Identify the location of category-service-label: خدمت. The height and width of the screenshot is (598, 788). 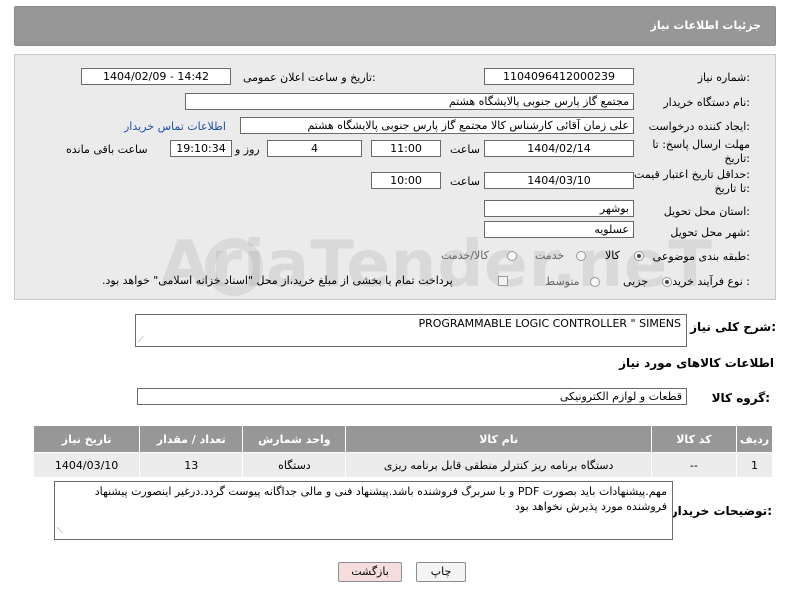
(550, 255).